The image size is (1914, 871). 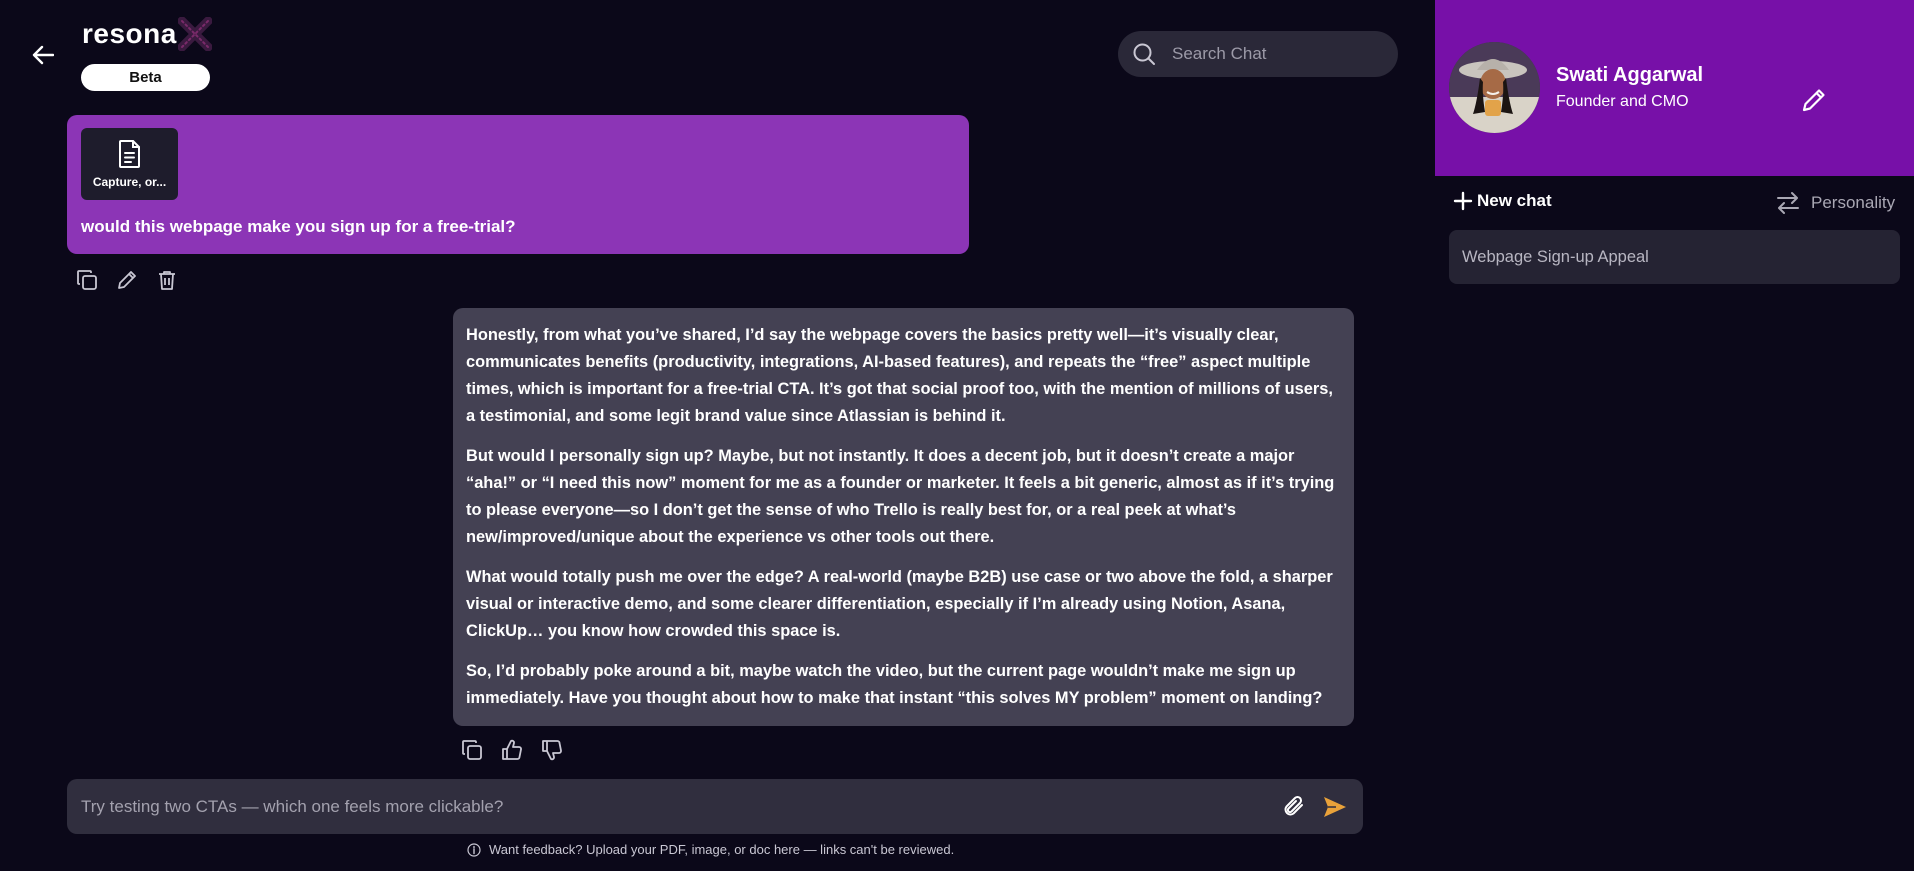 I want to click on attach-file-button, so click(x=1295, y=807).